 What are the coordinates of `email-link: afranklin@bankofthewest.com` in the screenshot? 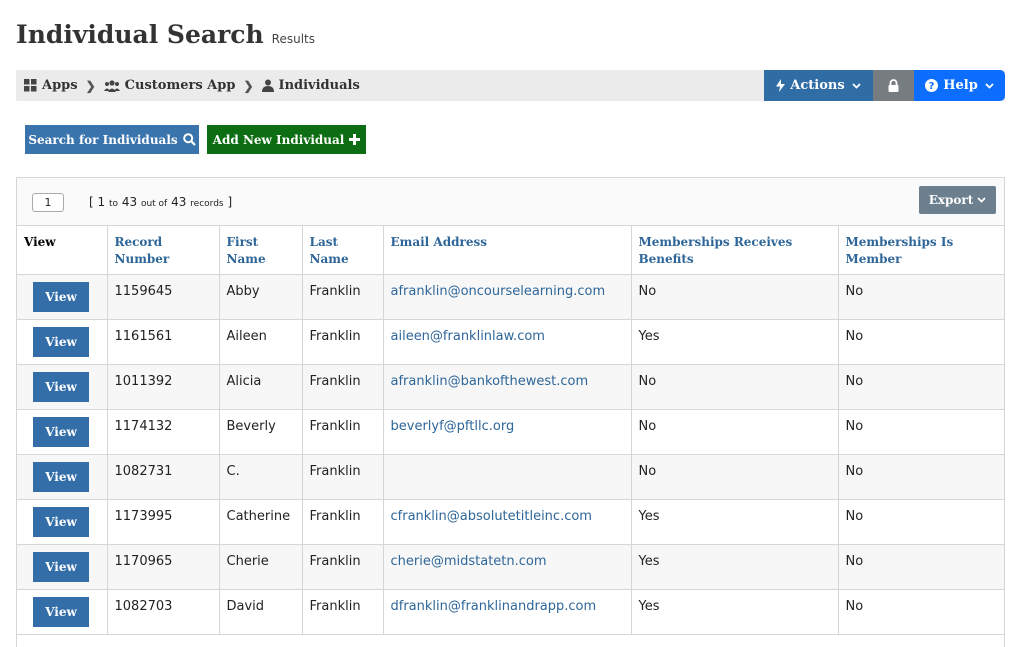 It's located at (507, 387).